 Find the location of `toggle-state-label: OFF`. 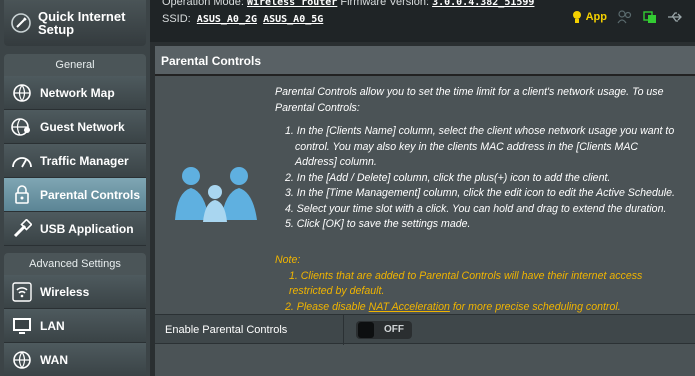

toggle-state-label: OFF is located at coordinates (394, 329).